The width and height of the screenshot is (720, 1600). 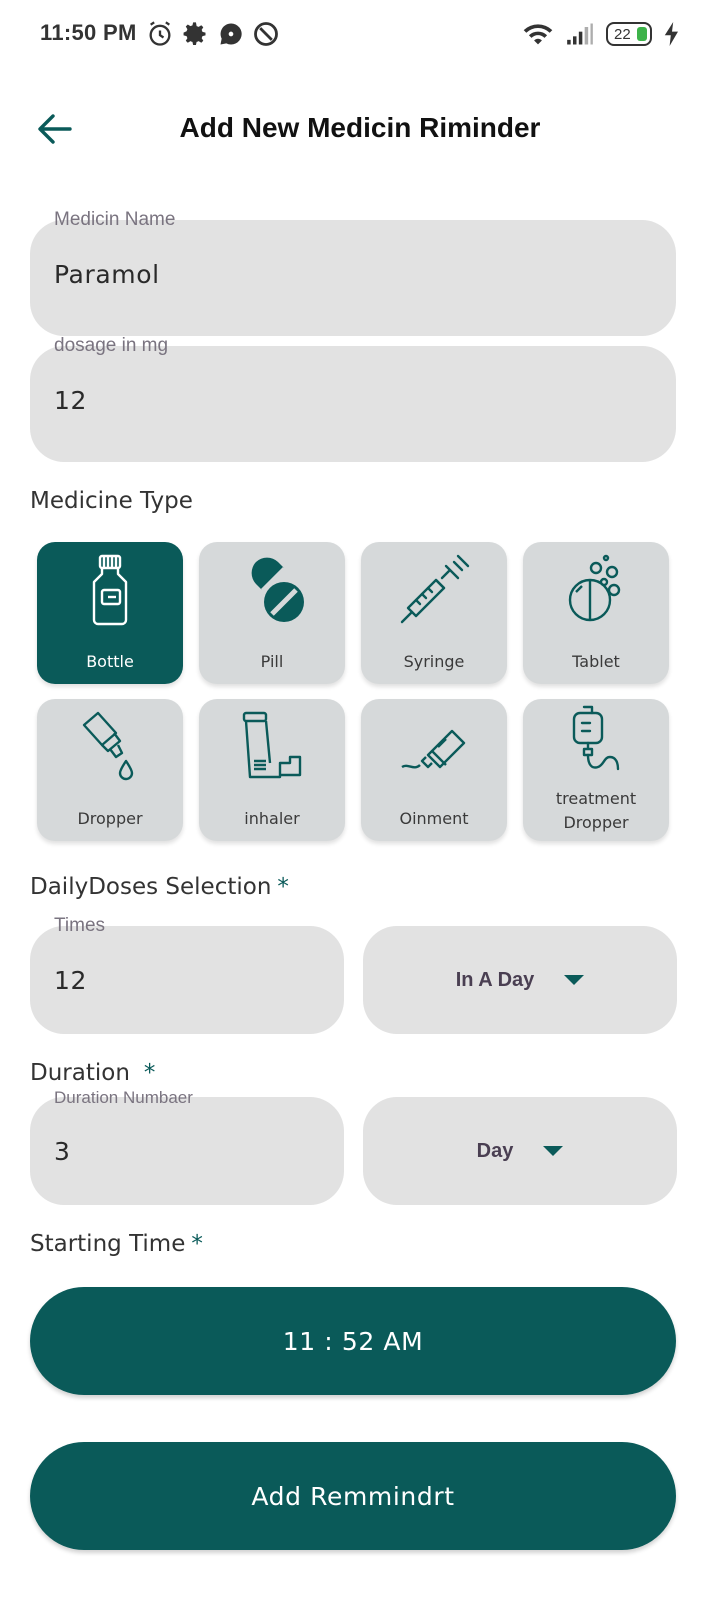 I want to click on status-bar: 11:50 PM 22, so click(x=360, y=35).